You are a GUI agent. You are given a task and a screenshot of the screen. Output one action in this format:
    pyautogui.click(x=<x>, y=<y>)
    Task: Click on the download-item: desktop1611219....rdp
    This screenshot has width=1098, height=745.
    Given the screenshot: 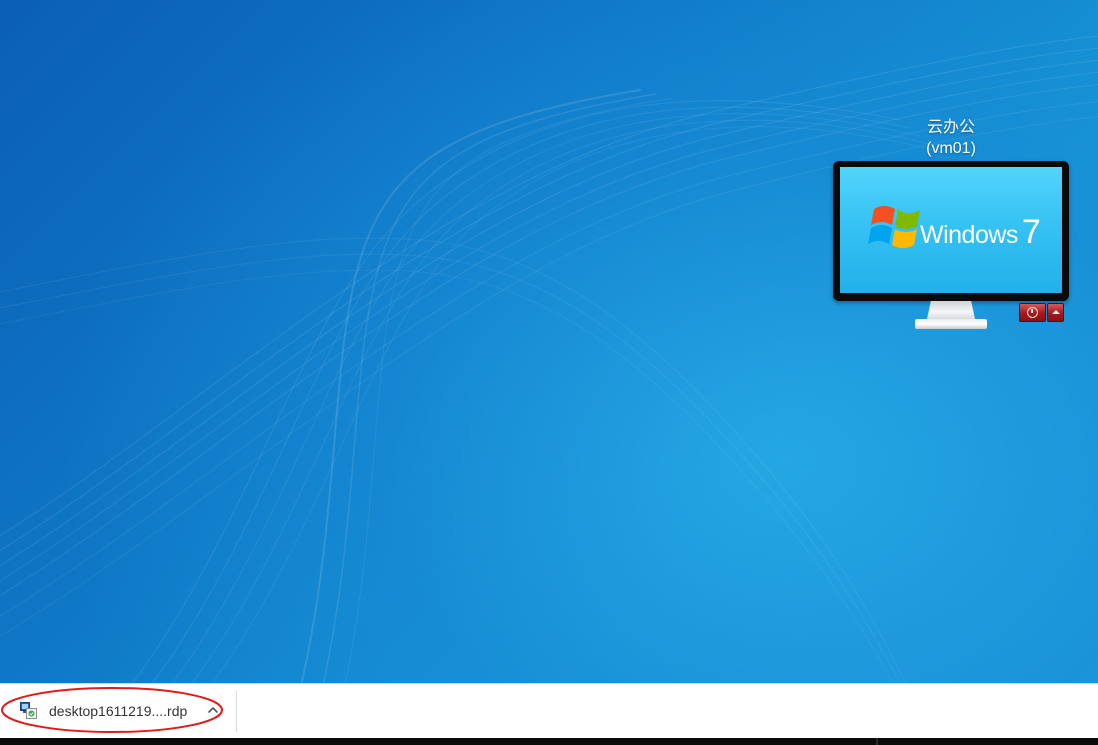 What is the action you would take?
    pyautogui.click(x=118, y=710)
    